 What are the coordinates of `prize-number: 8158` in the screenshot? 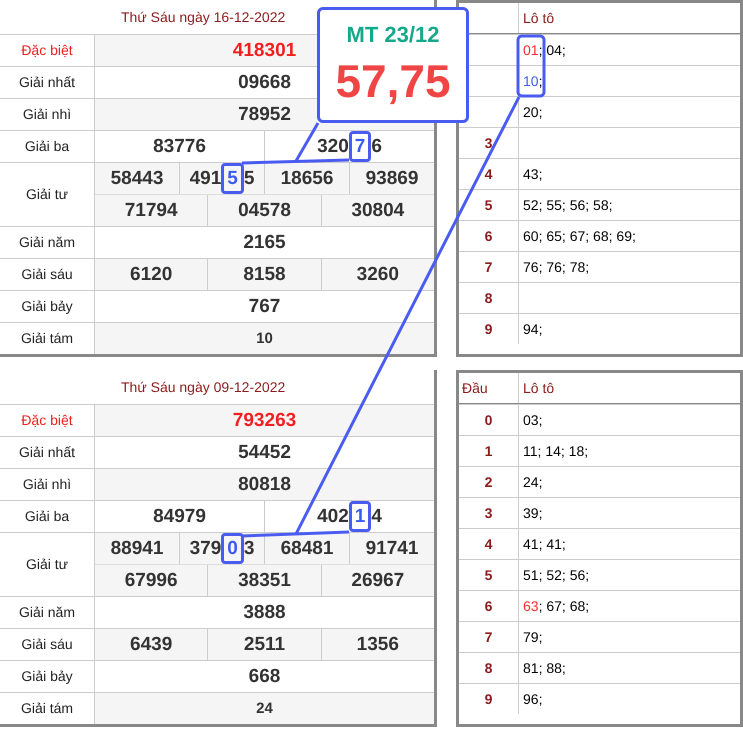 It's located at (264, 274).